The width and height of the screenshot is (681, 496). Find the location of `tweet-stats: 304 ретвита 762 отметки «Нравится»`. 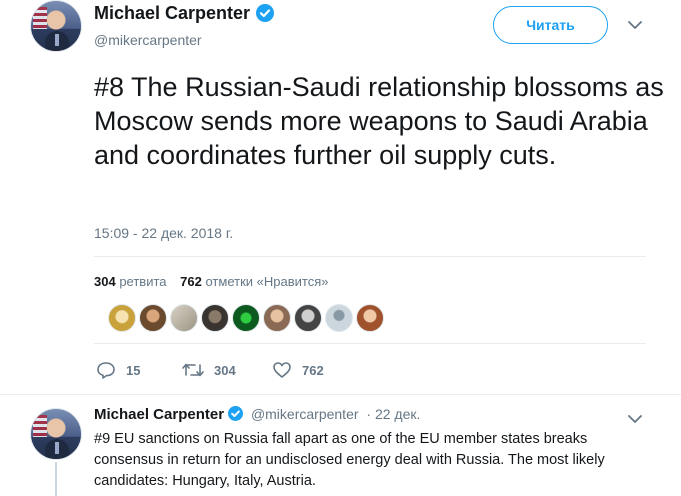

tweet-stats: 304 ретвита 762 отметки «Нравится» is located at coordinates (211, 281).